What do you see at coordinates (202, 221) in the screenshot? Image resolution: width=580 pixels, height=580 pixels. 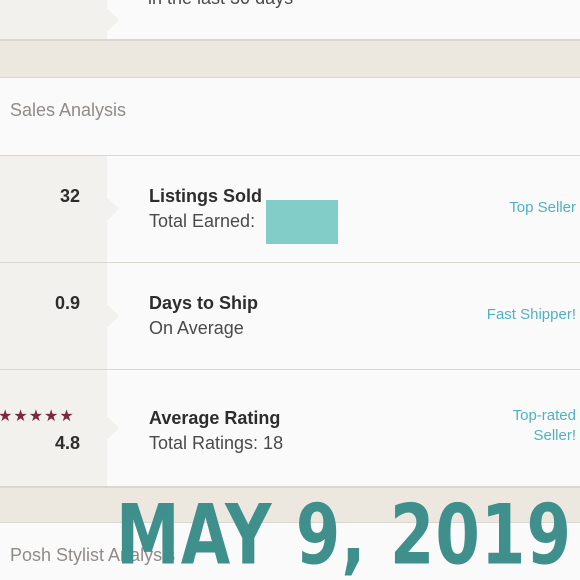 I see `row-subtitle: Total Earned:` at bounding box center [202, 221].